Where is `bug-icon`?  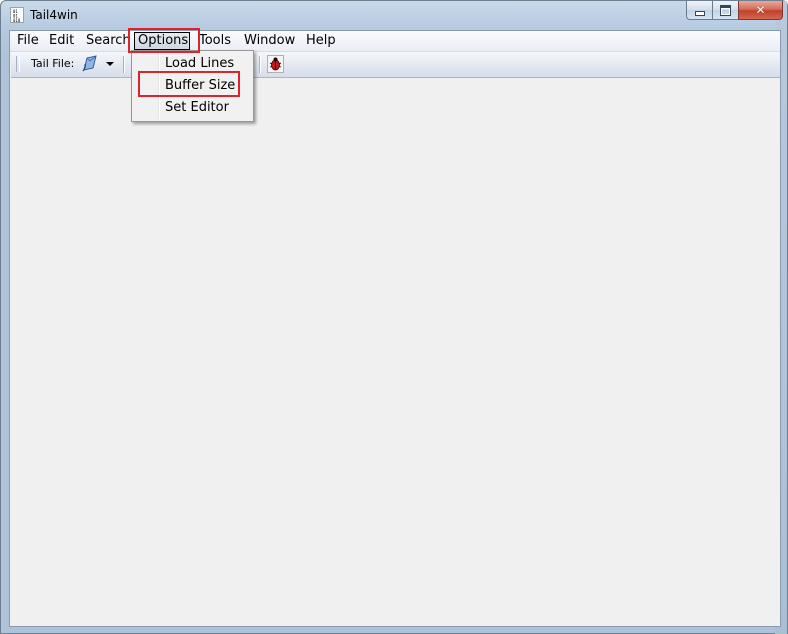
bug-icon is located at coordinates (275, 64).